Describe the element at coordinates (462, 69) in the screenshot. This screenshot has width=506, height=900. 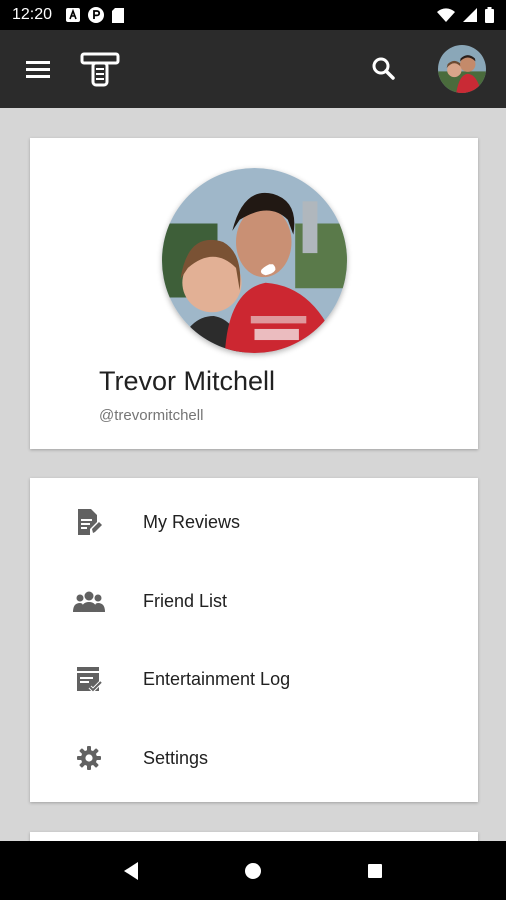
I see `user-avatar` at that location.